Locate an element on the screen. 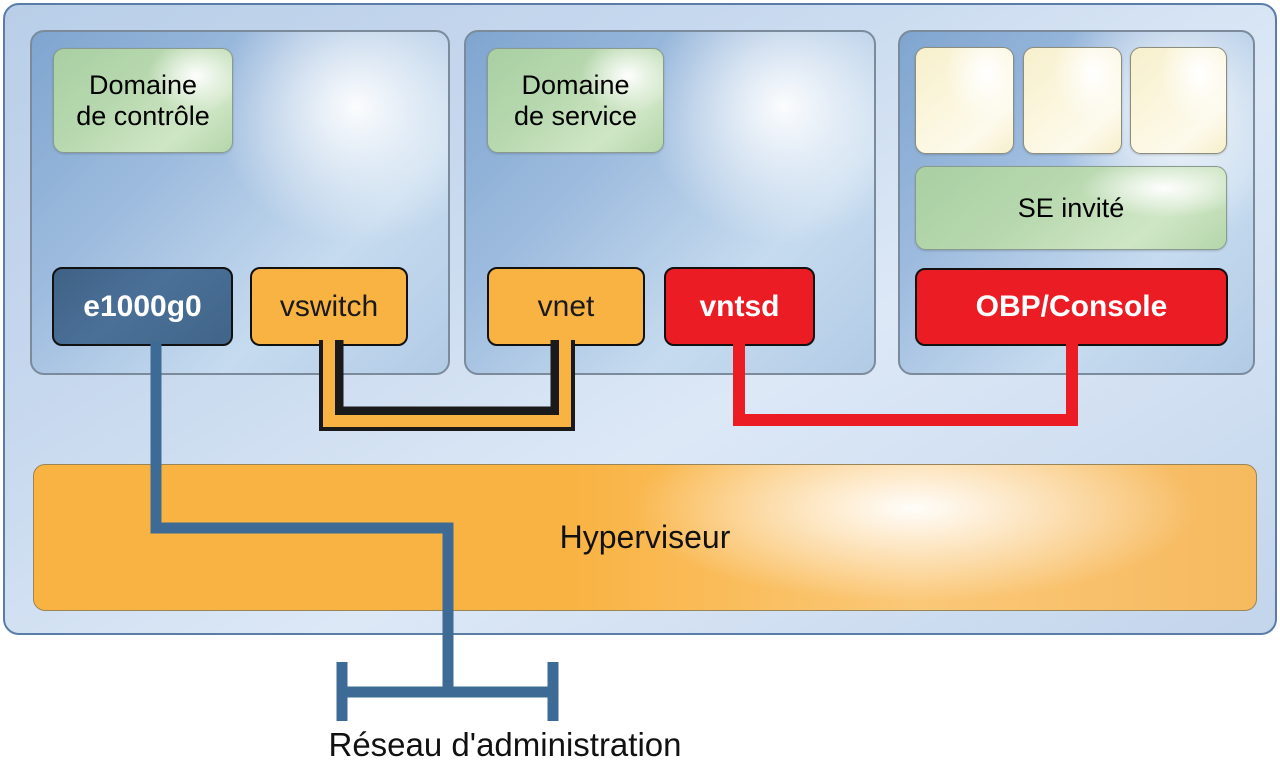 The height and width of the screenshot is (773, 1280). control-domain-header-line2: de contrôle is located at coordinates (143, 115).